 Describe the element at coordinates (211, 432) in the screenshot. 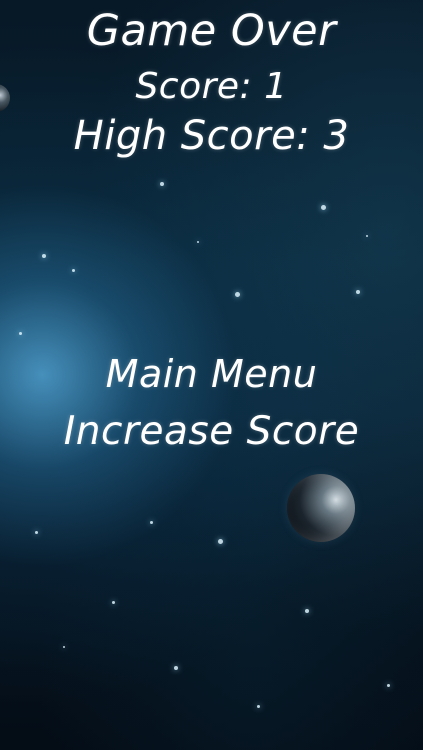

I see `increase-score-button: Increase Score` at that location.